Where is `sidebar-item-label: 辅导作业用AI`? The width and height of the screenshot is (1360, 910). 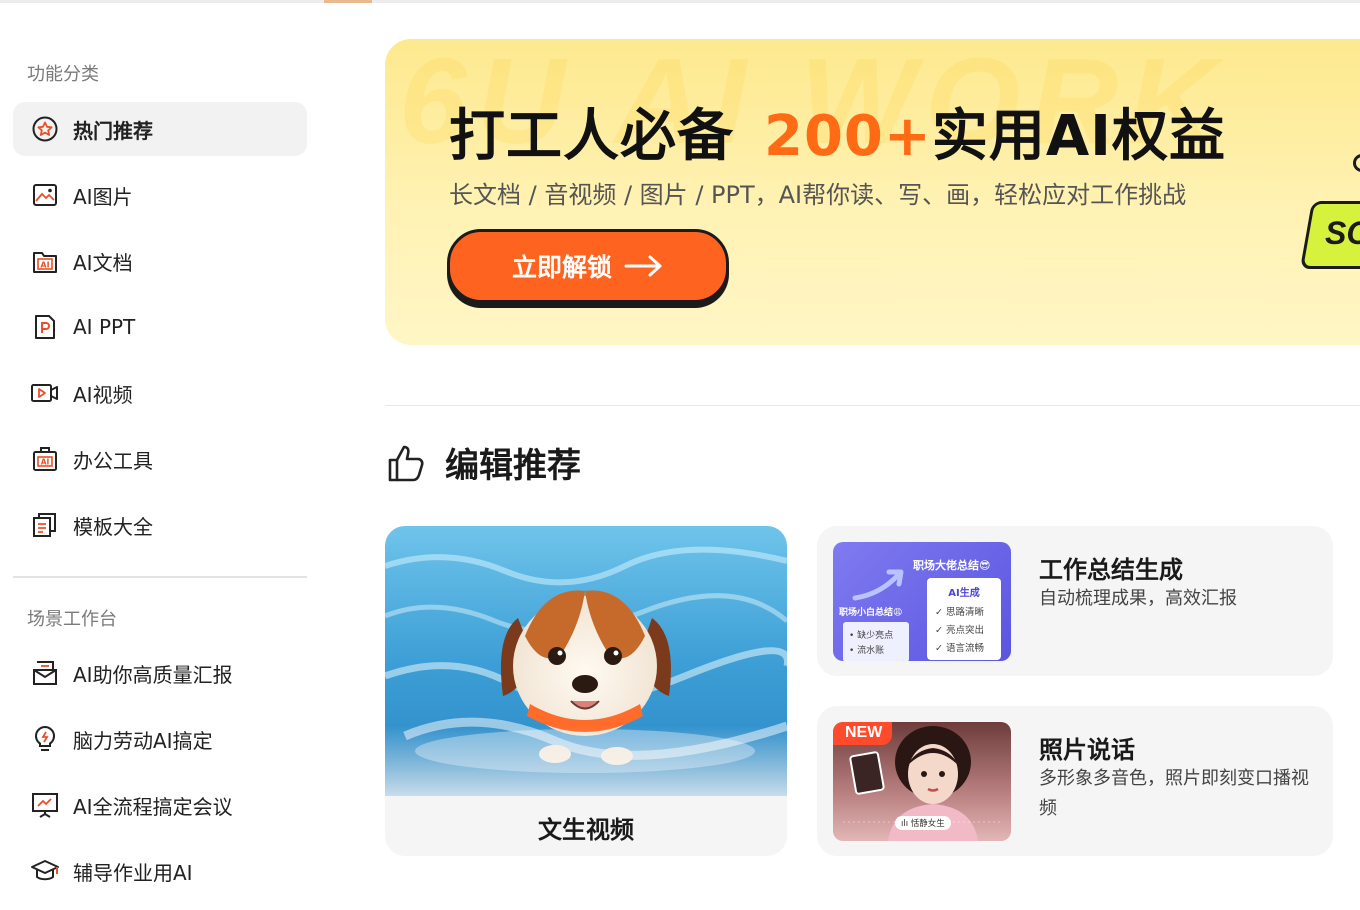
sidebar-item-label: 辅导作业用AI is located at coordinates (133, 872).